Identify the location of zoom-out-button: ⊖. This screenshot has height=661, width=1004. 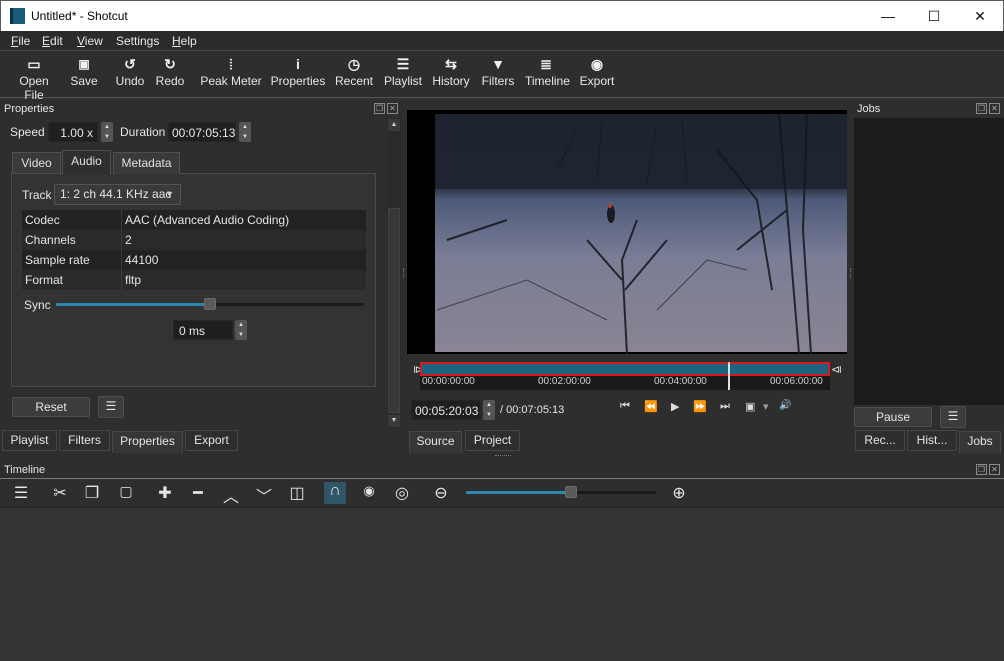
(441, 493).